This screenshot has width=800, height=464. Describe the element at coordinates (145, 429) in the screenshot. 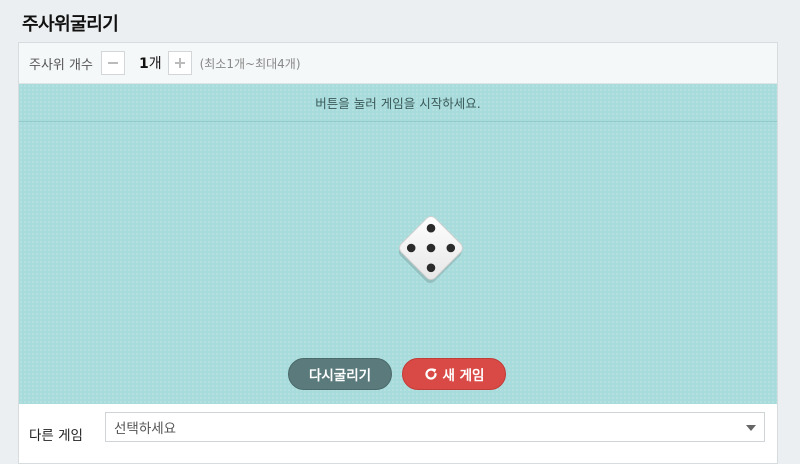

I see `select-value: 선택하세요` at that location.